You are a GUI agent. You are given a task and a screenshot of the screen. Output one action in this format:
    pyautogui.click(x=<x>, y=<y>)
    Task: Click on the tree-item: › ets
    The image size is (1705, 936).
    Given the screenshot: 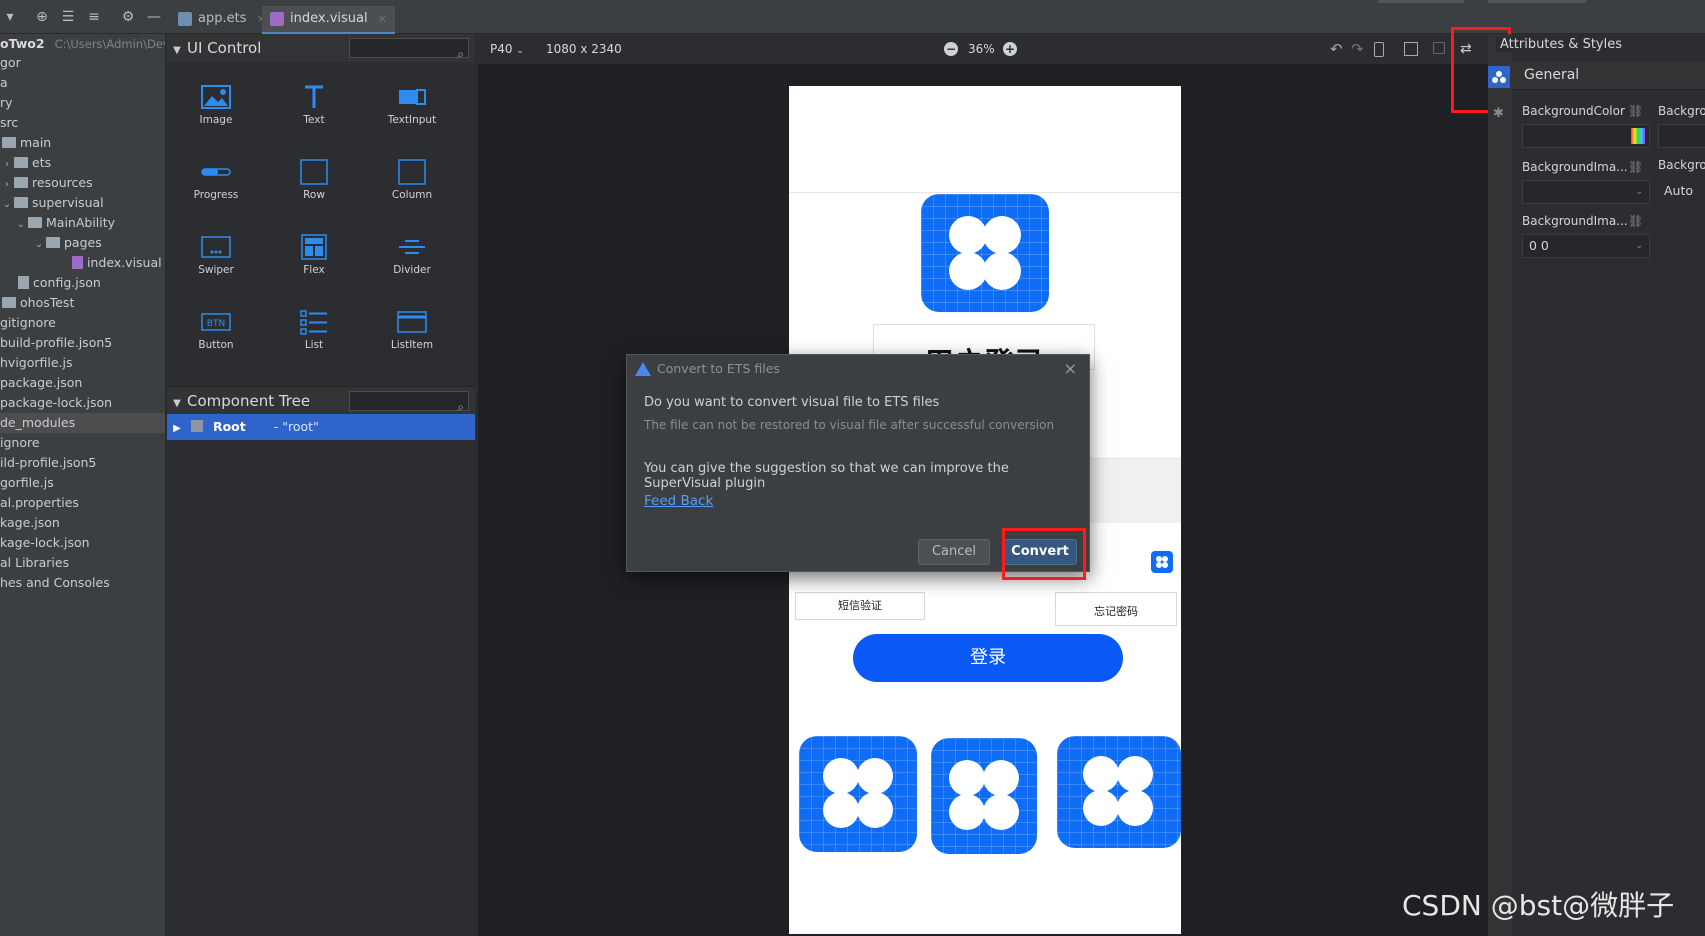 What is the action you would take?
    pyautogui.click(x=82, y=164)
    